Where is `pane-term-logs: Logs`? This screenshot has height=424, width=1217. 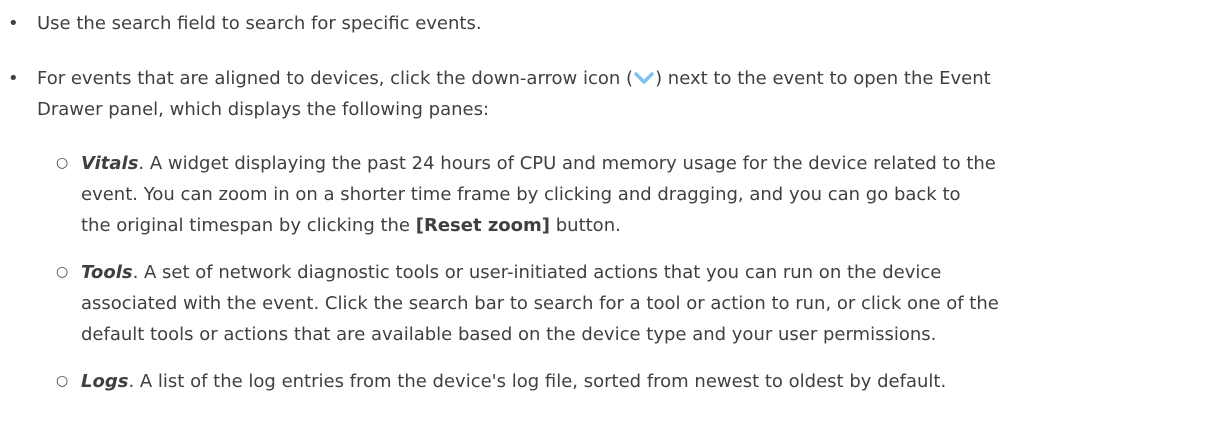 pane-term-logs: Logs is located at coordinates (105, 381).